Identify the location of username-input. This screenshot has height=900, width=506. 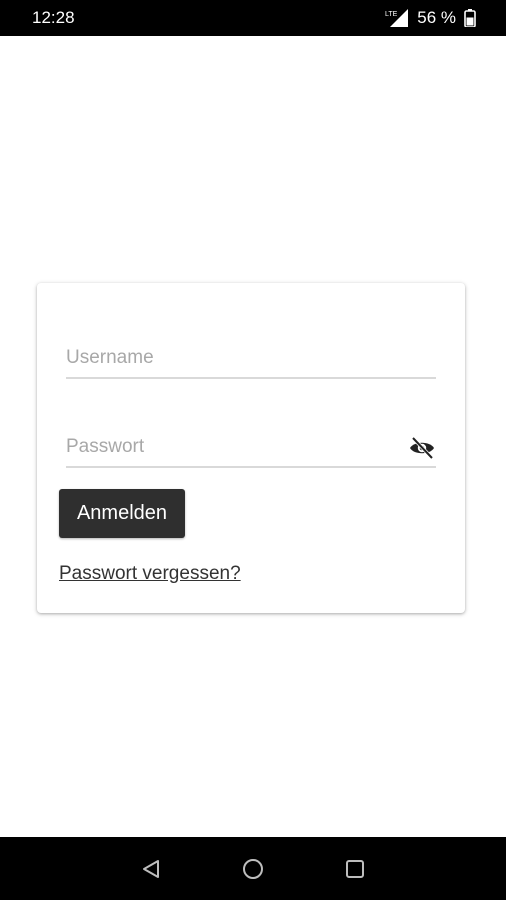
(251, 358).